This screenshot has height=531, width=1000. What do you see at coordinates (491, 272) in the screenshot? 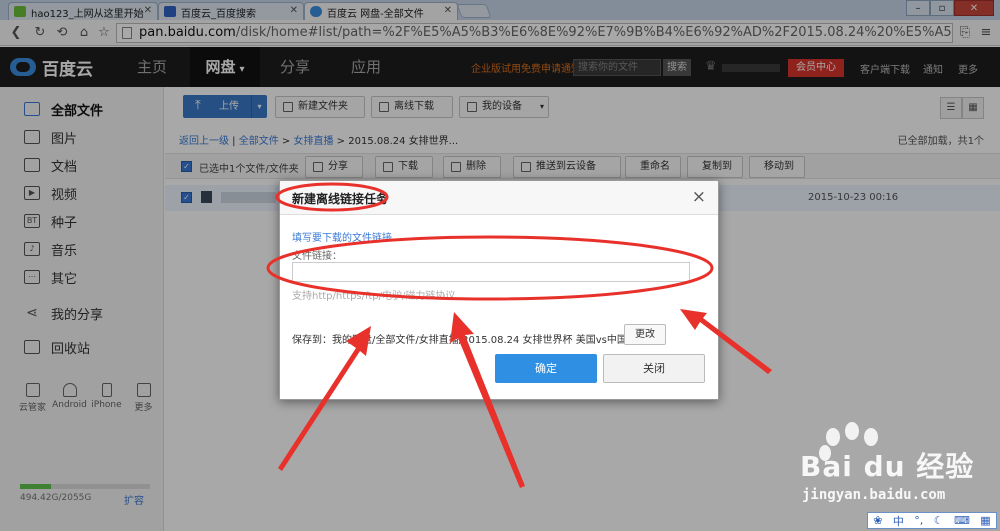
I see `file-link-input` at bounding box center [491, 272].